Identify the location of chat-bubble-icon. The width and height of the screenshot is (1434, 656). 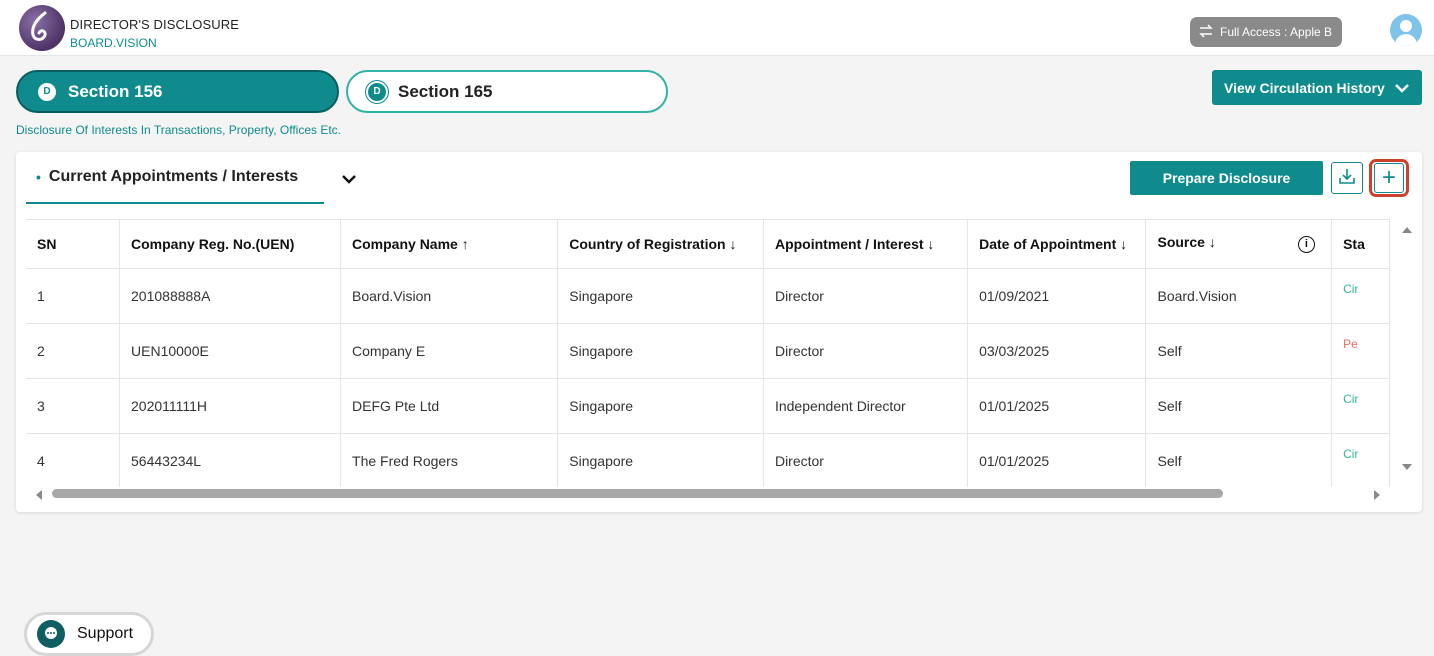
(51, 634).